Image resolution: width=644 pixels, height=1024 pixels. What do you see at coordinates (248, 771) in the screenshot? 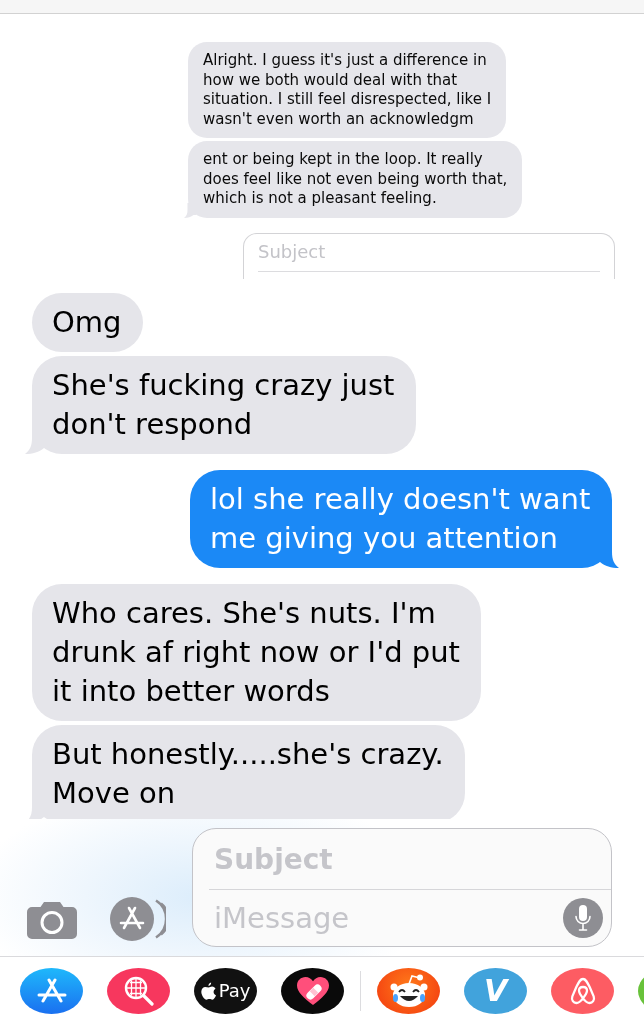
I see `message-bubble: But honestly.....she's crazy. Move on` at bounding box center [248, 771].